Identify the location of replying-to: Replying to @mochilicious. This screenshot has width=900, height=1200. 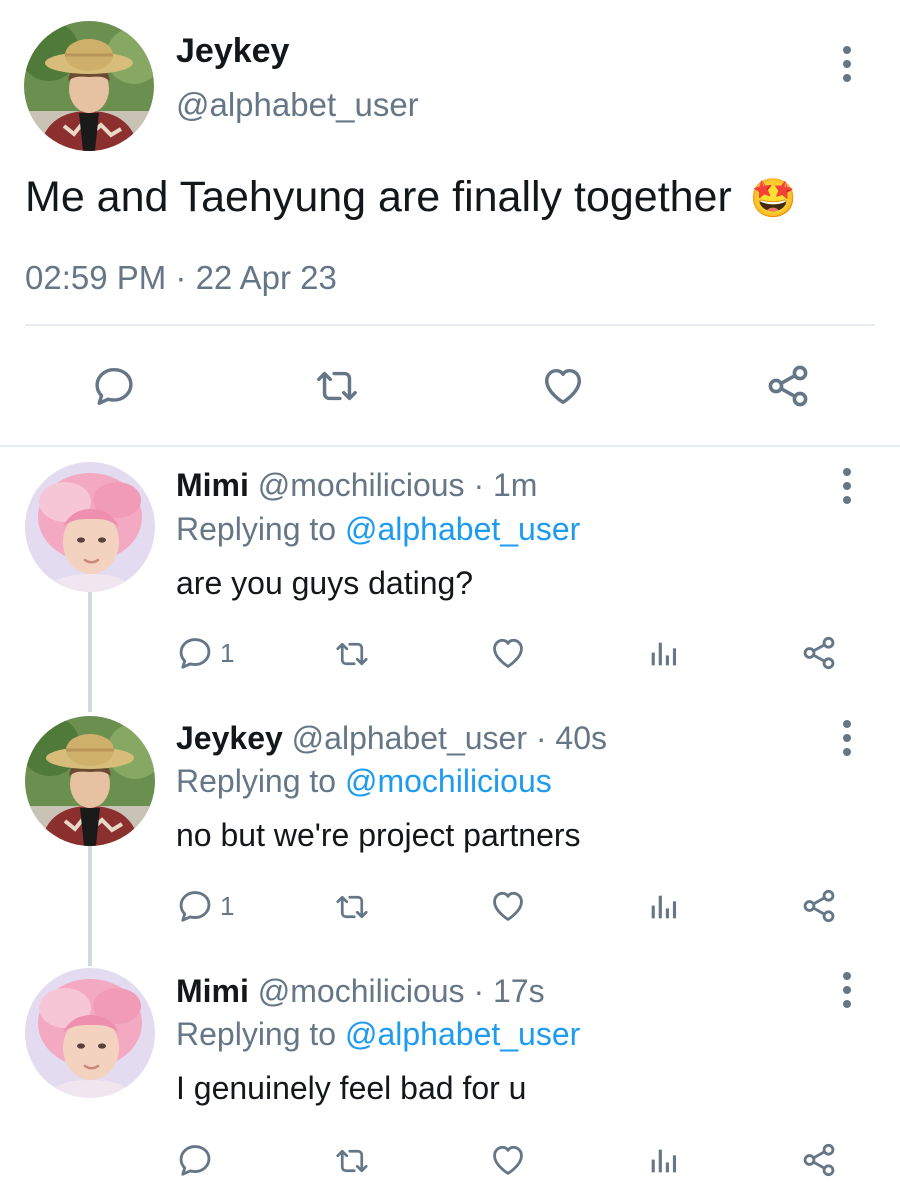
(364, 781).